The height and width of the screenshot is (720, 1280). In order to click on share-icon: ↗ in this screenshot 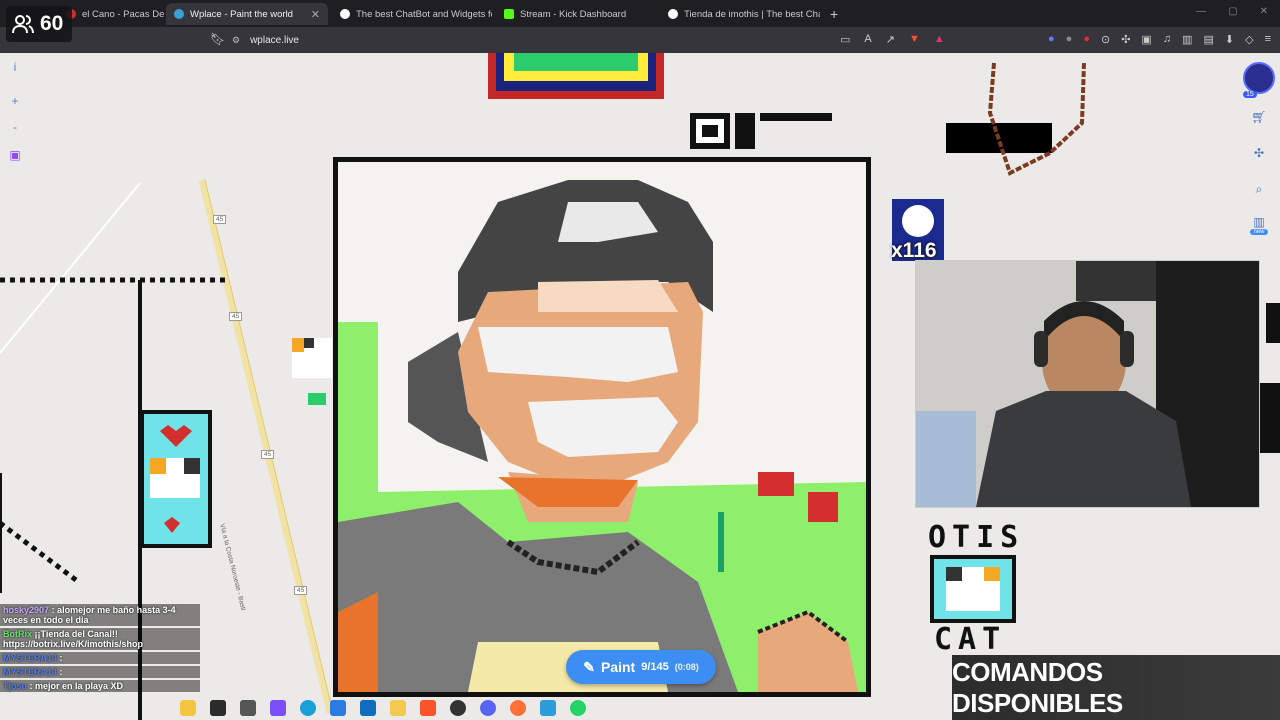, I will do `click(890, 39)`.